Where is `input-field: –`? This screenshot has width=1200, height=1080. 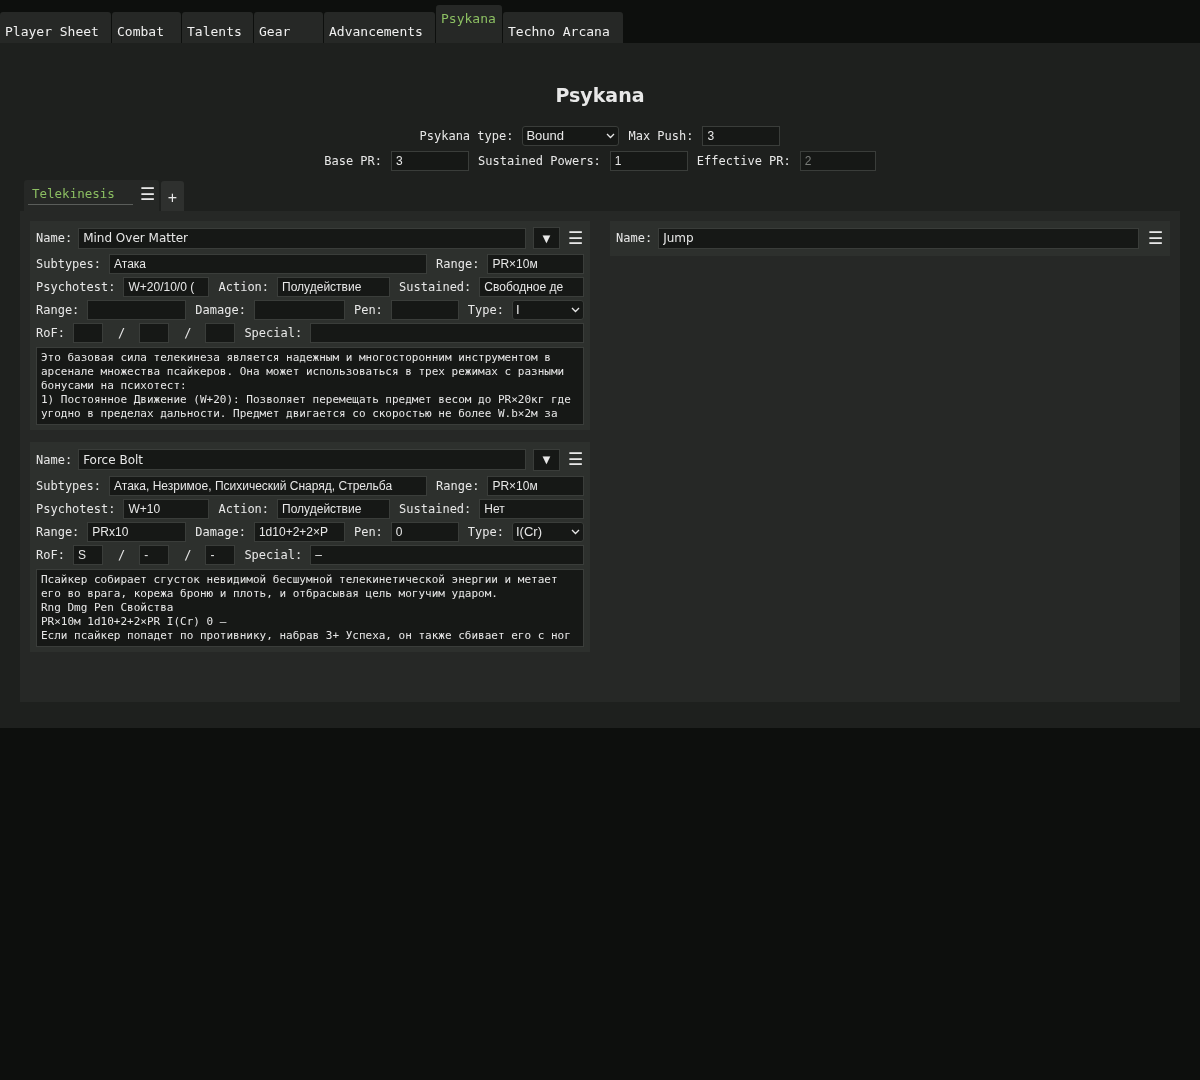
input-field: – is located at coordinates (447, 554).